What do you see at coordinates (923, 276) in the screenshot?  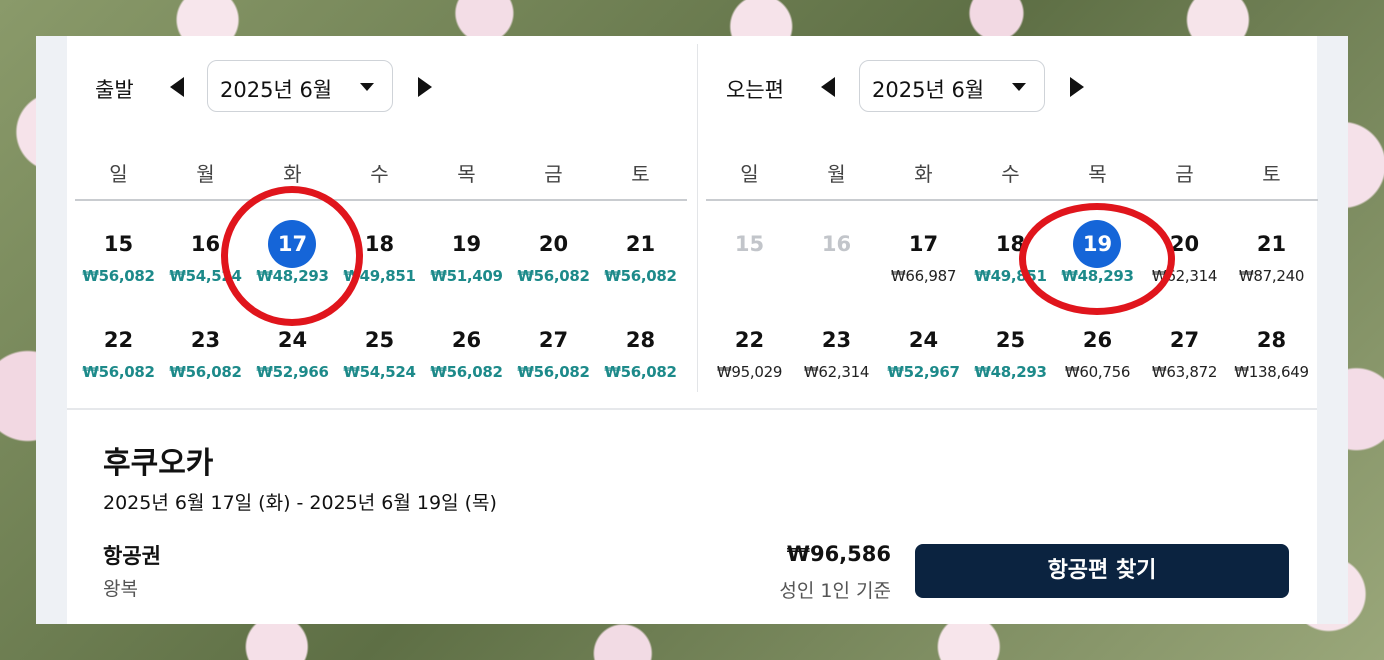 I see `day-price: ₩66,987` at bounding box center [923, 276].